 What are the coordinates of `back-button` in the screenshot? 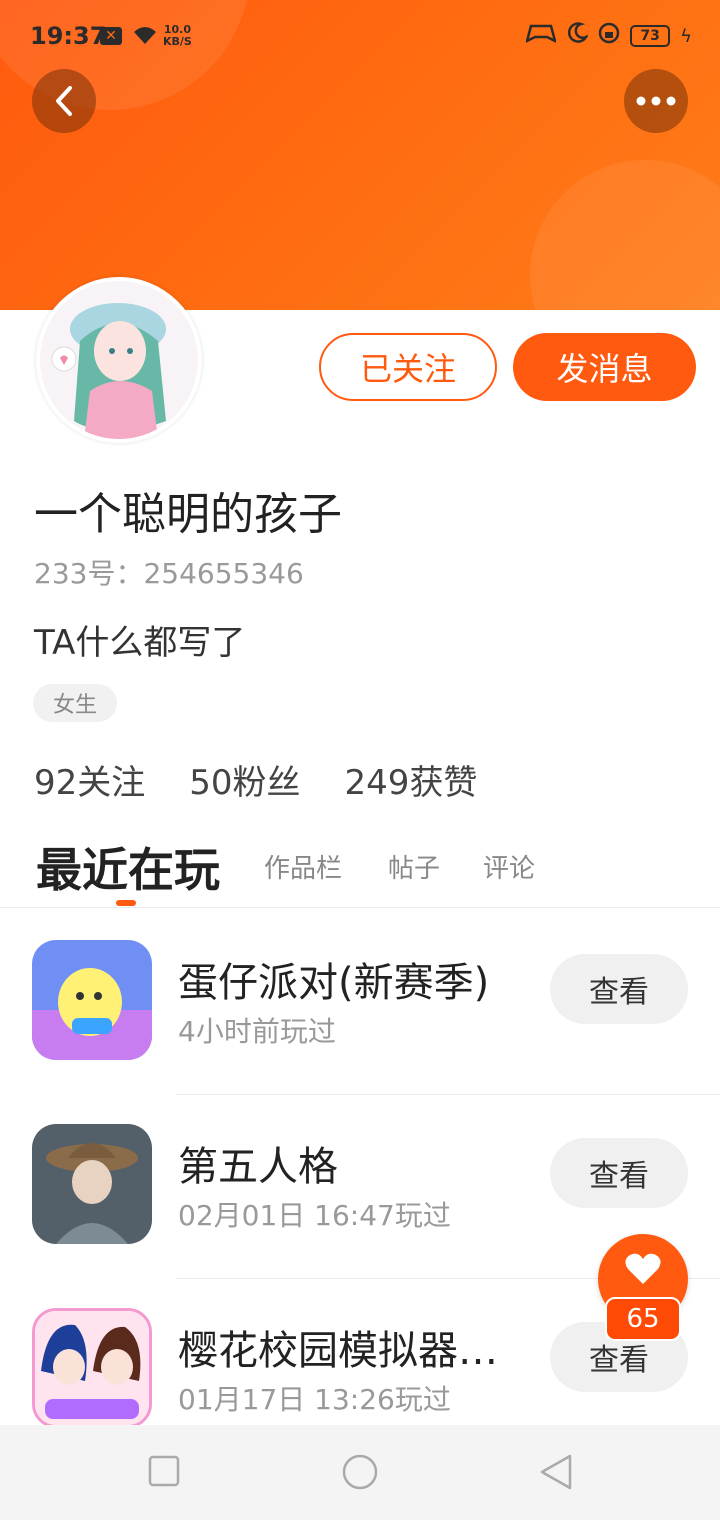 It's located at (64, 101).